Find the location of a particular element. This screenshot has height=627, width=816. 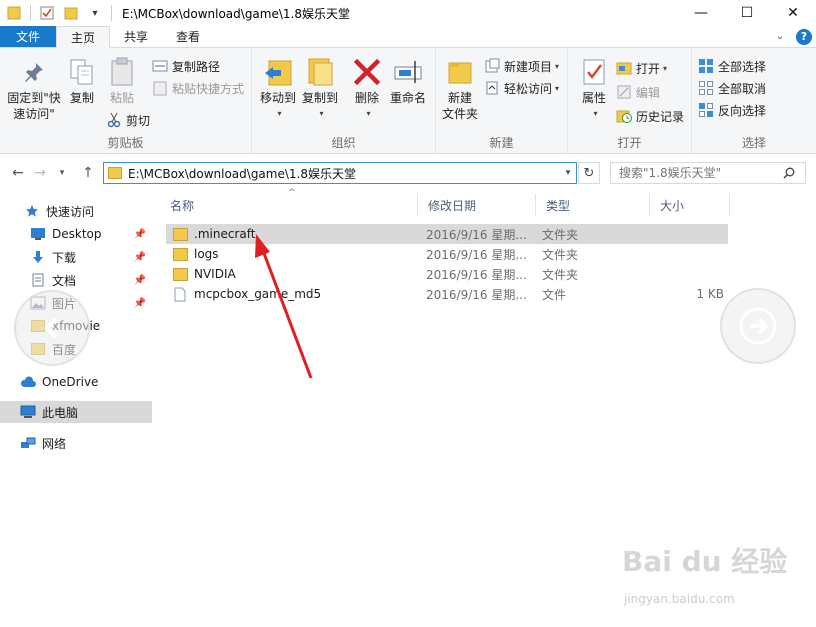

address-bar: E:\MCBox\download\game\1.8娱乐天堂 ▾ is located at coordinates (340, 173).